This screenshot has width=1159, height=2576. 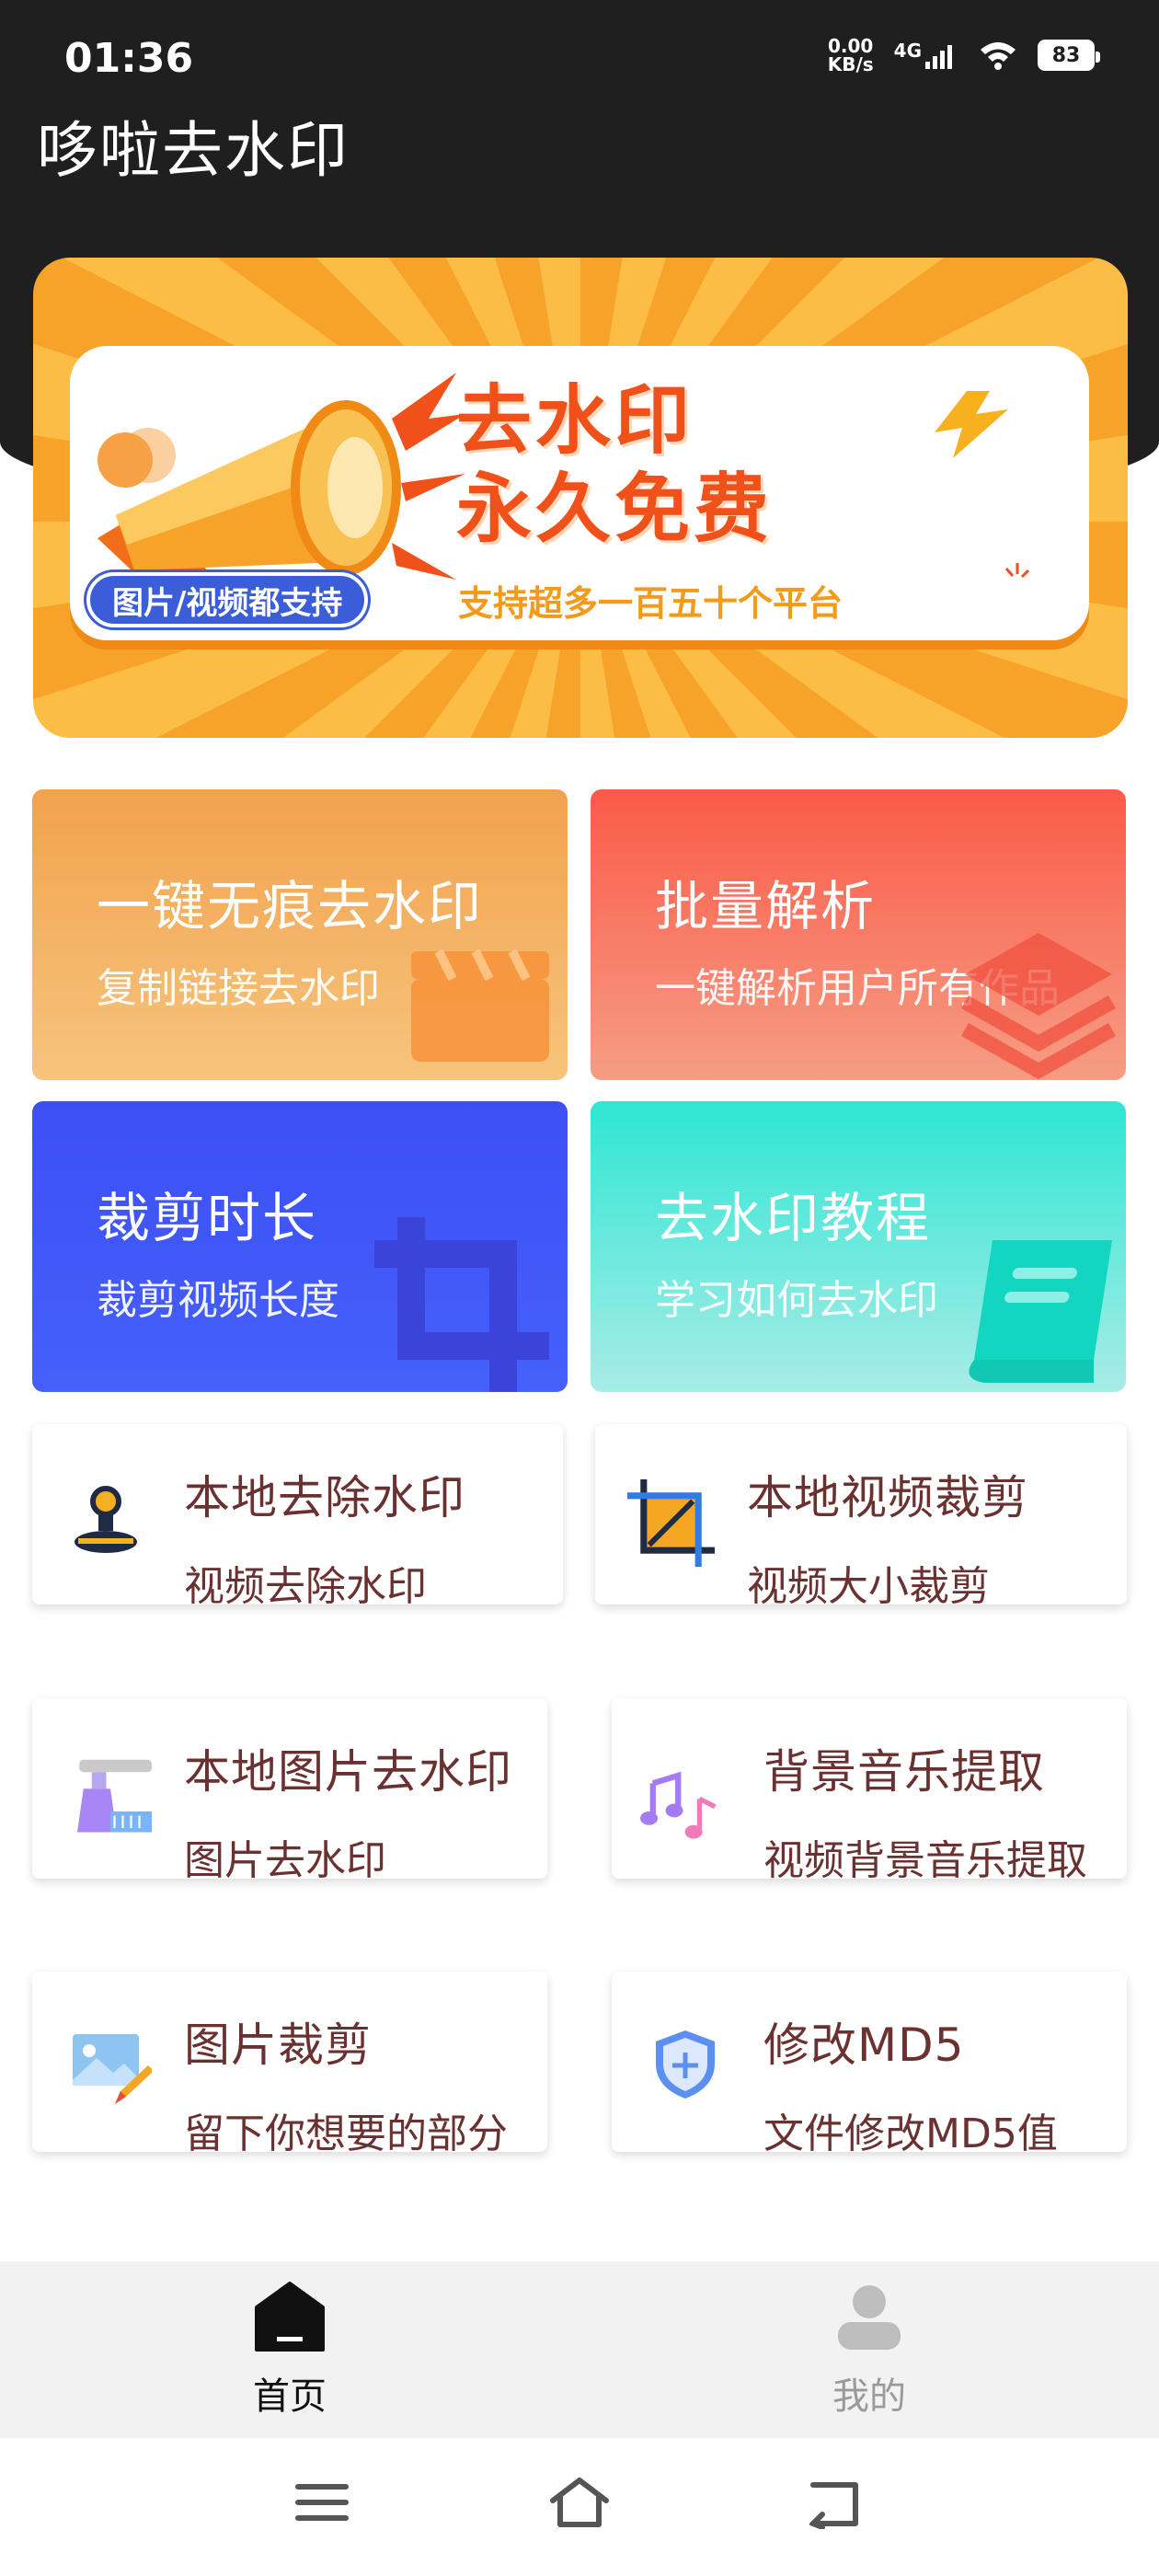 I want to click on banner-title: 去水印 永久免费, so click(x=615, y=465).